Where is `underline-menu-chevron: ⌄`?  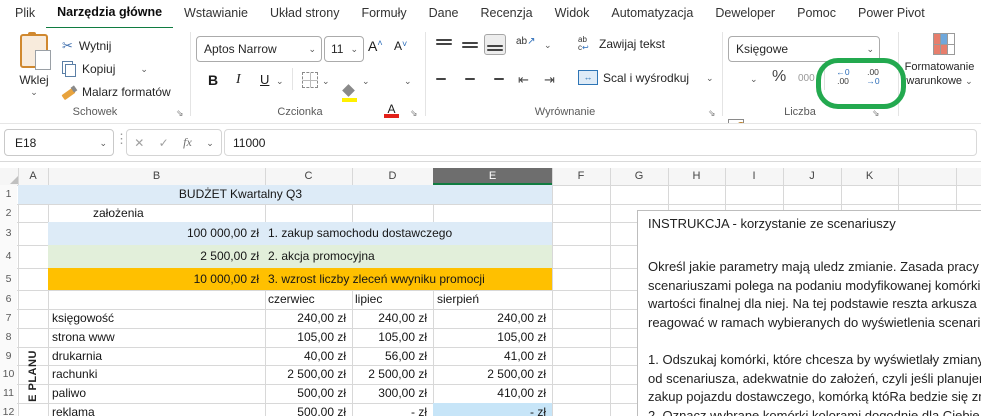 underline-menu-chevron: ⌄ is located at coordinates (280, 81).